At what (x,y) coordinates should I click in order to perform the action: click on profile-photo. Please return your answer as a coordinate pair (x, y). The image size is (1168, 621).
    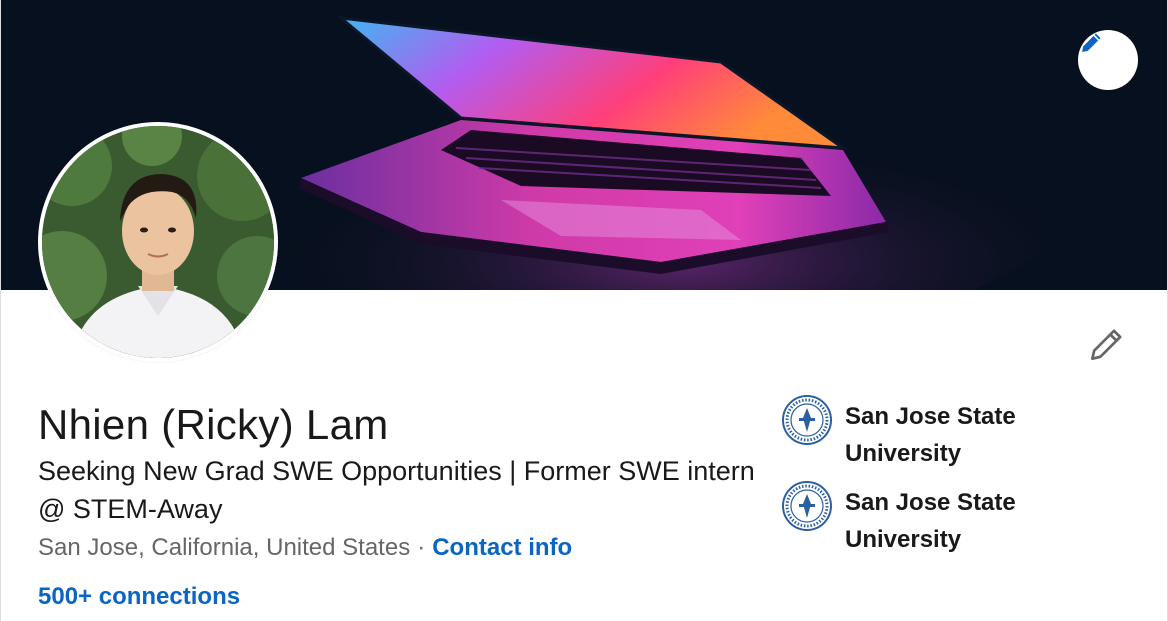
    Looking at the image, I should click on (158, 242).